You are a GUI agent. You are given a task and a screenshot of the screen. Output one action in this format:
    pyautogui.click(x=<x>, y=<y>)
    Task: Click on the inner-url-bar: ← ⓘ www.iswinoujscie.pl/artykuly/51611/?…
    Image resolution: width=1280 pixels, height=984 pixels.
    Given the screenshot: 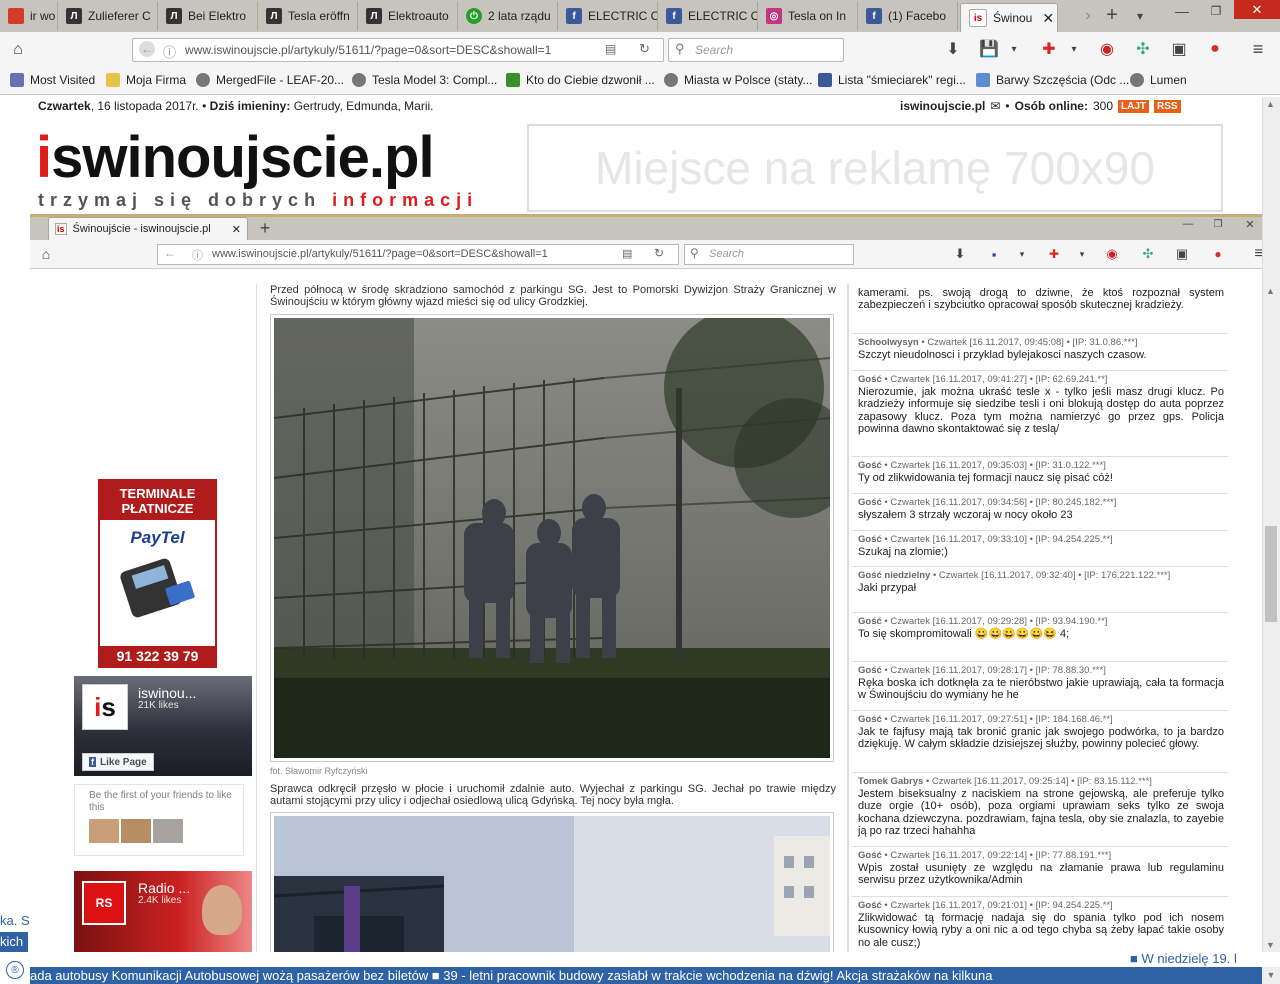 What is the action you would take?
    pyautogui.click(x=418, y=254)
    